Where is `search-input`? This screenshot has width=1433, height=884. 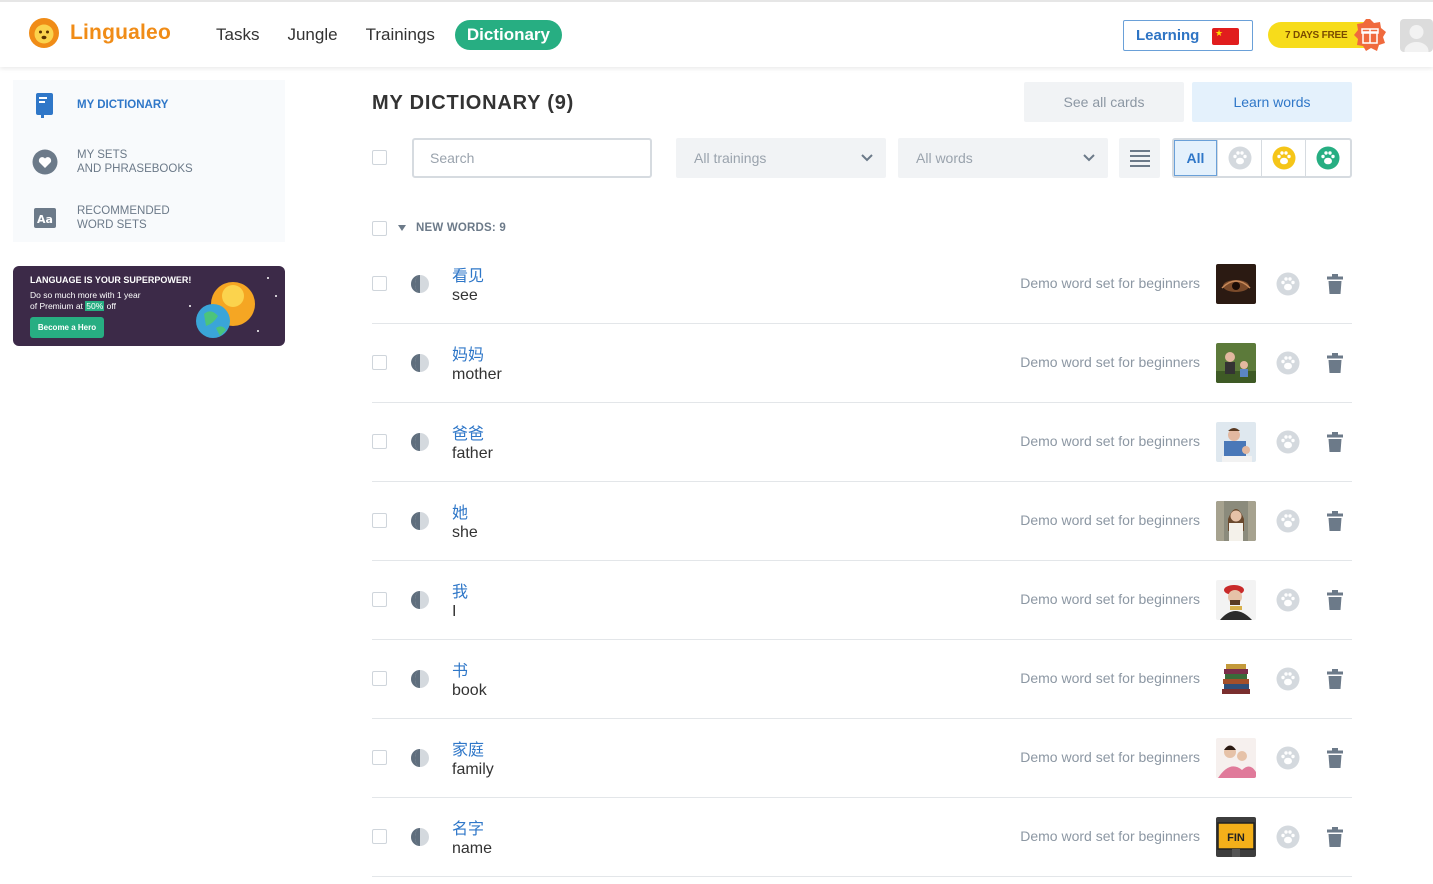 search-input is located at coordinates (532, 158).